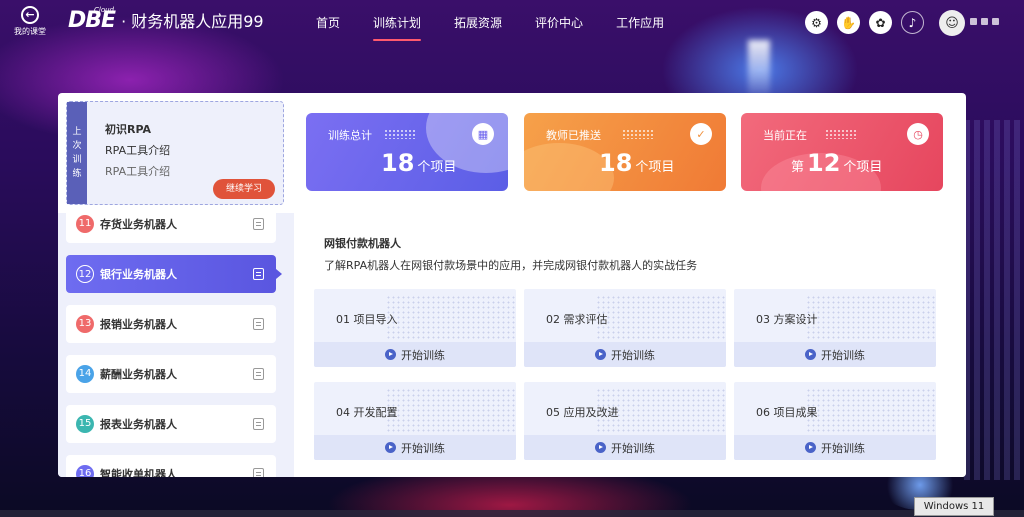 The image size is (1024, 517). Describe the element at coordinates (787, 319) in the screenshot. I see `step-name: 03 方案设计` at that location.